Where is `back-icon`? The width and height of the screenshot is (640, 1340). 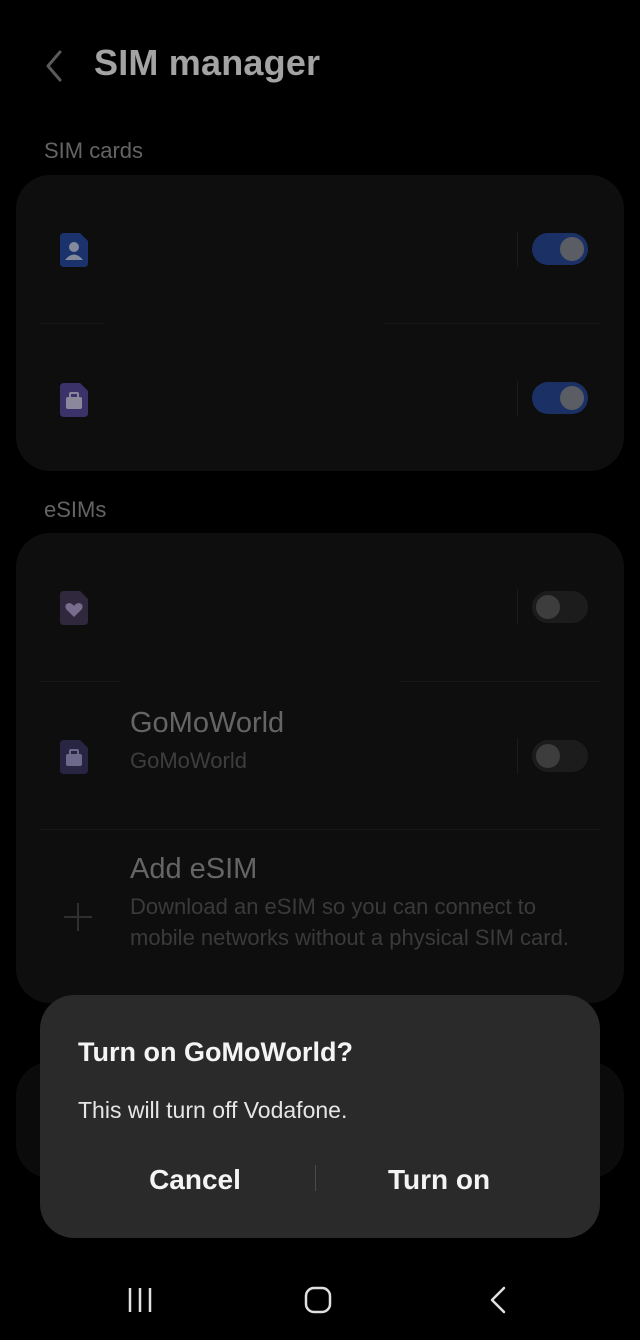 back-icon is located at coordinates (498, 1300).